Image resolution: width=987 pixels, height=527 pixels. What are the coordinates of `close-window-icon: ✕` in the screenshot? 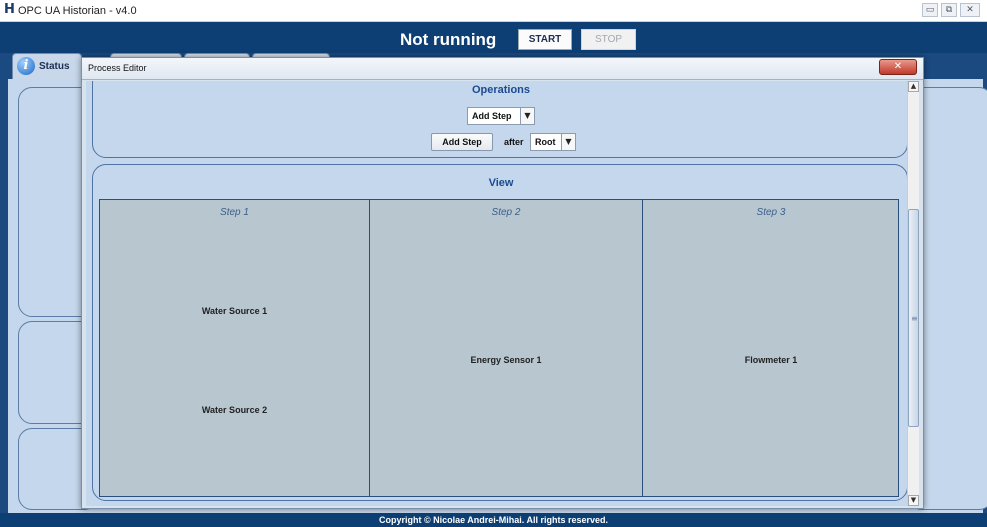 It's located at (970, 10).